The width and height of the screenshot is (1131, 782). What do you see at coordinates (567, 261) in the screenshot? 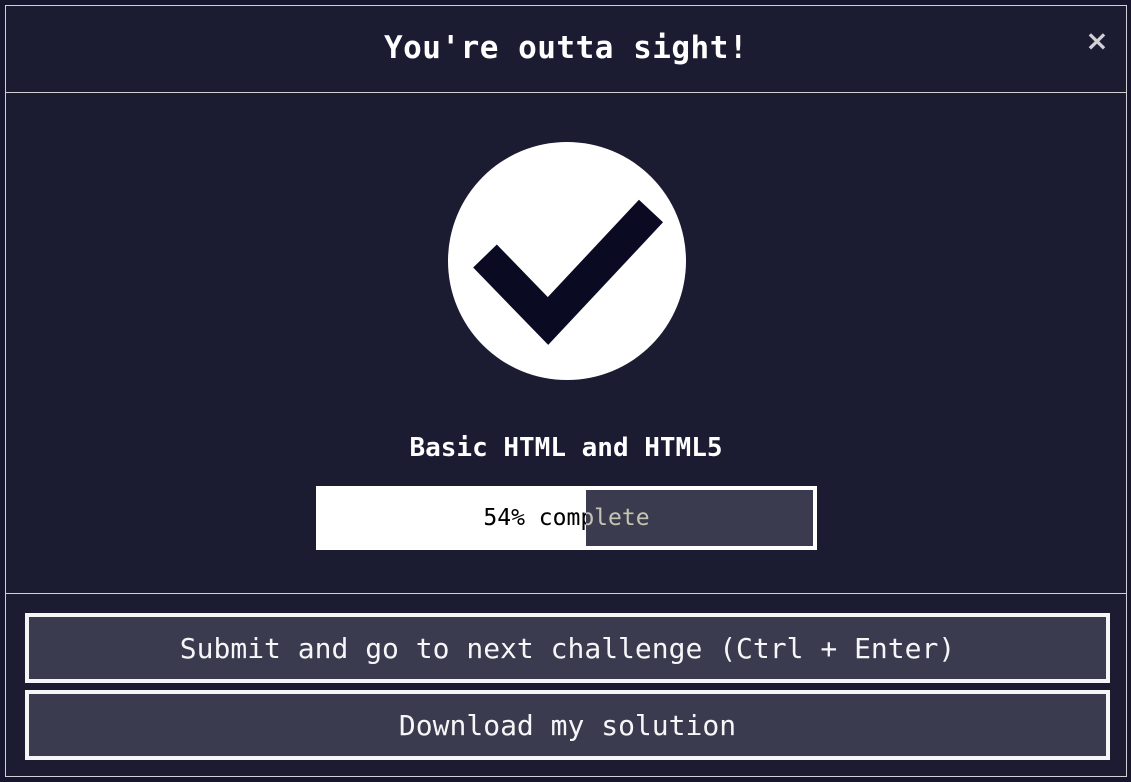
I see `checkmark-circle-icon` at bounding box center [567, 261].